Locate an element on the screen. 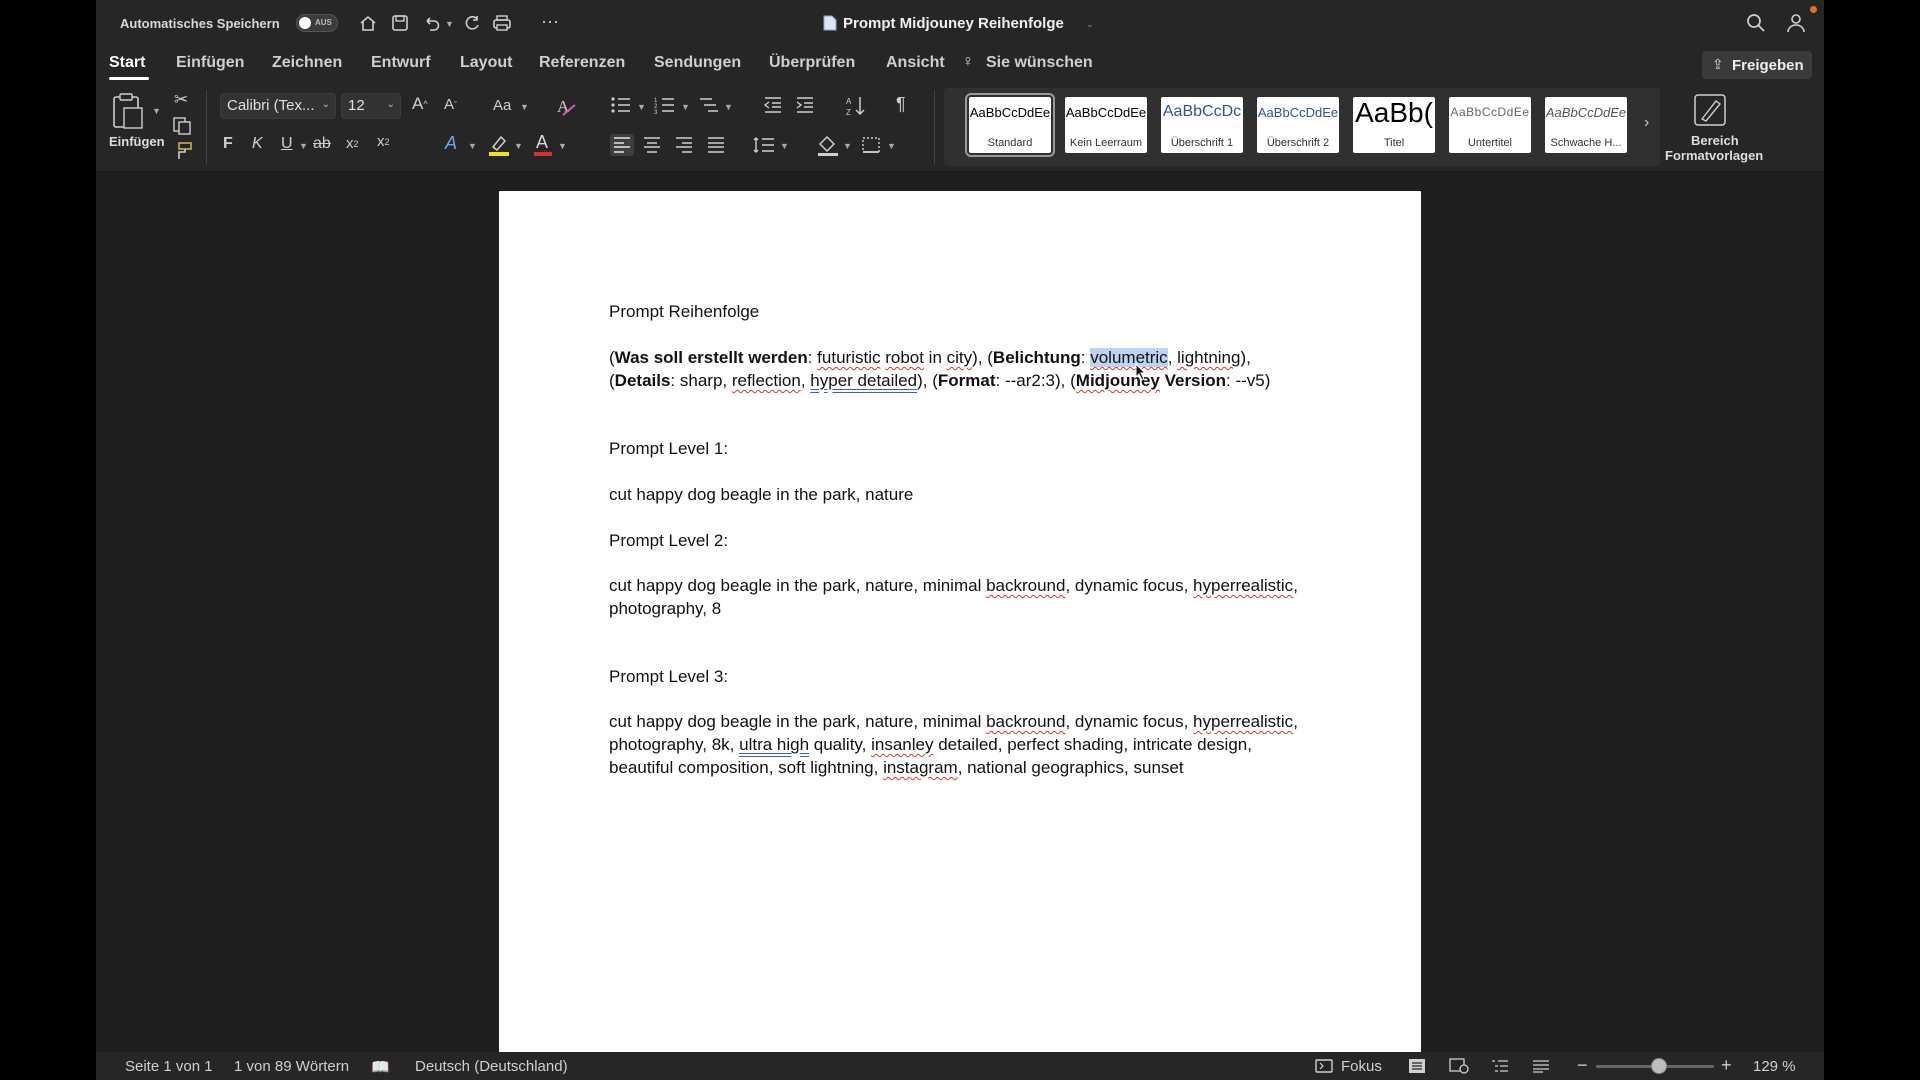  tab-ueberpruefen: Überprüfen is located at coordinates (812, 63).